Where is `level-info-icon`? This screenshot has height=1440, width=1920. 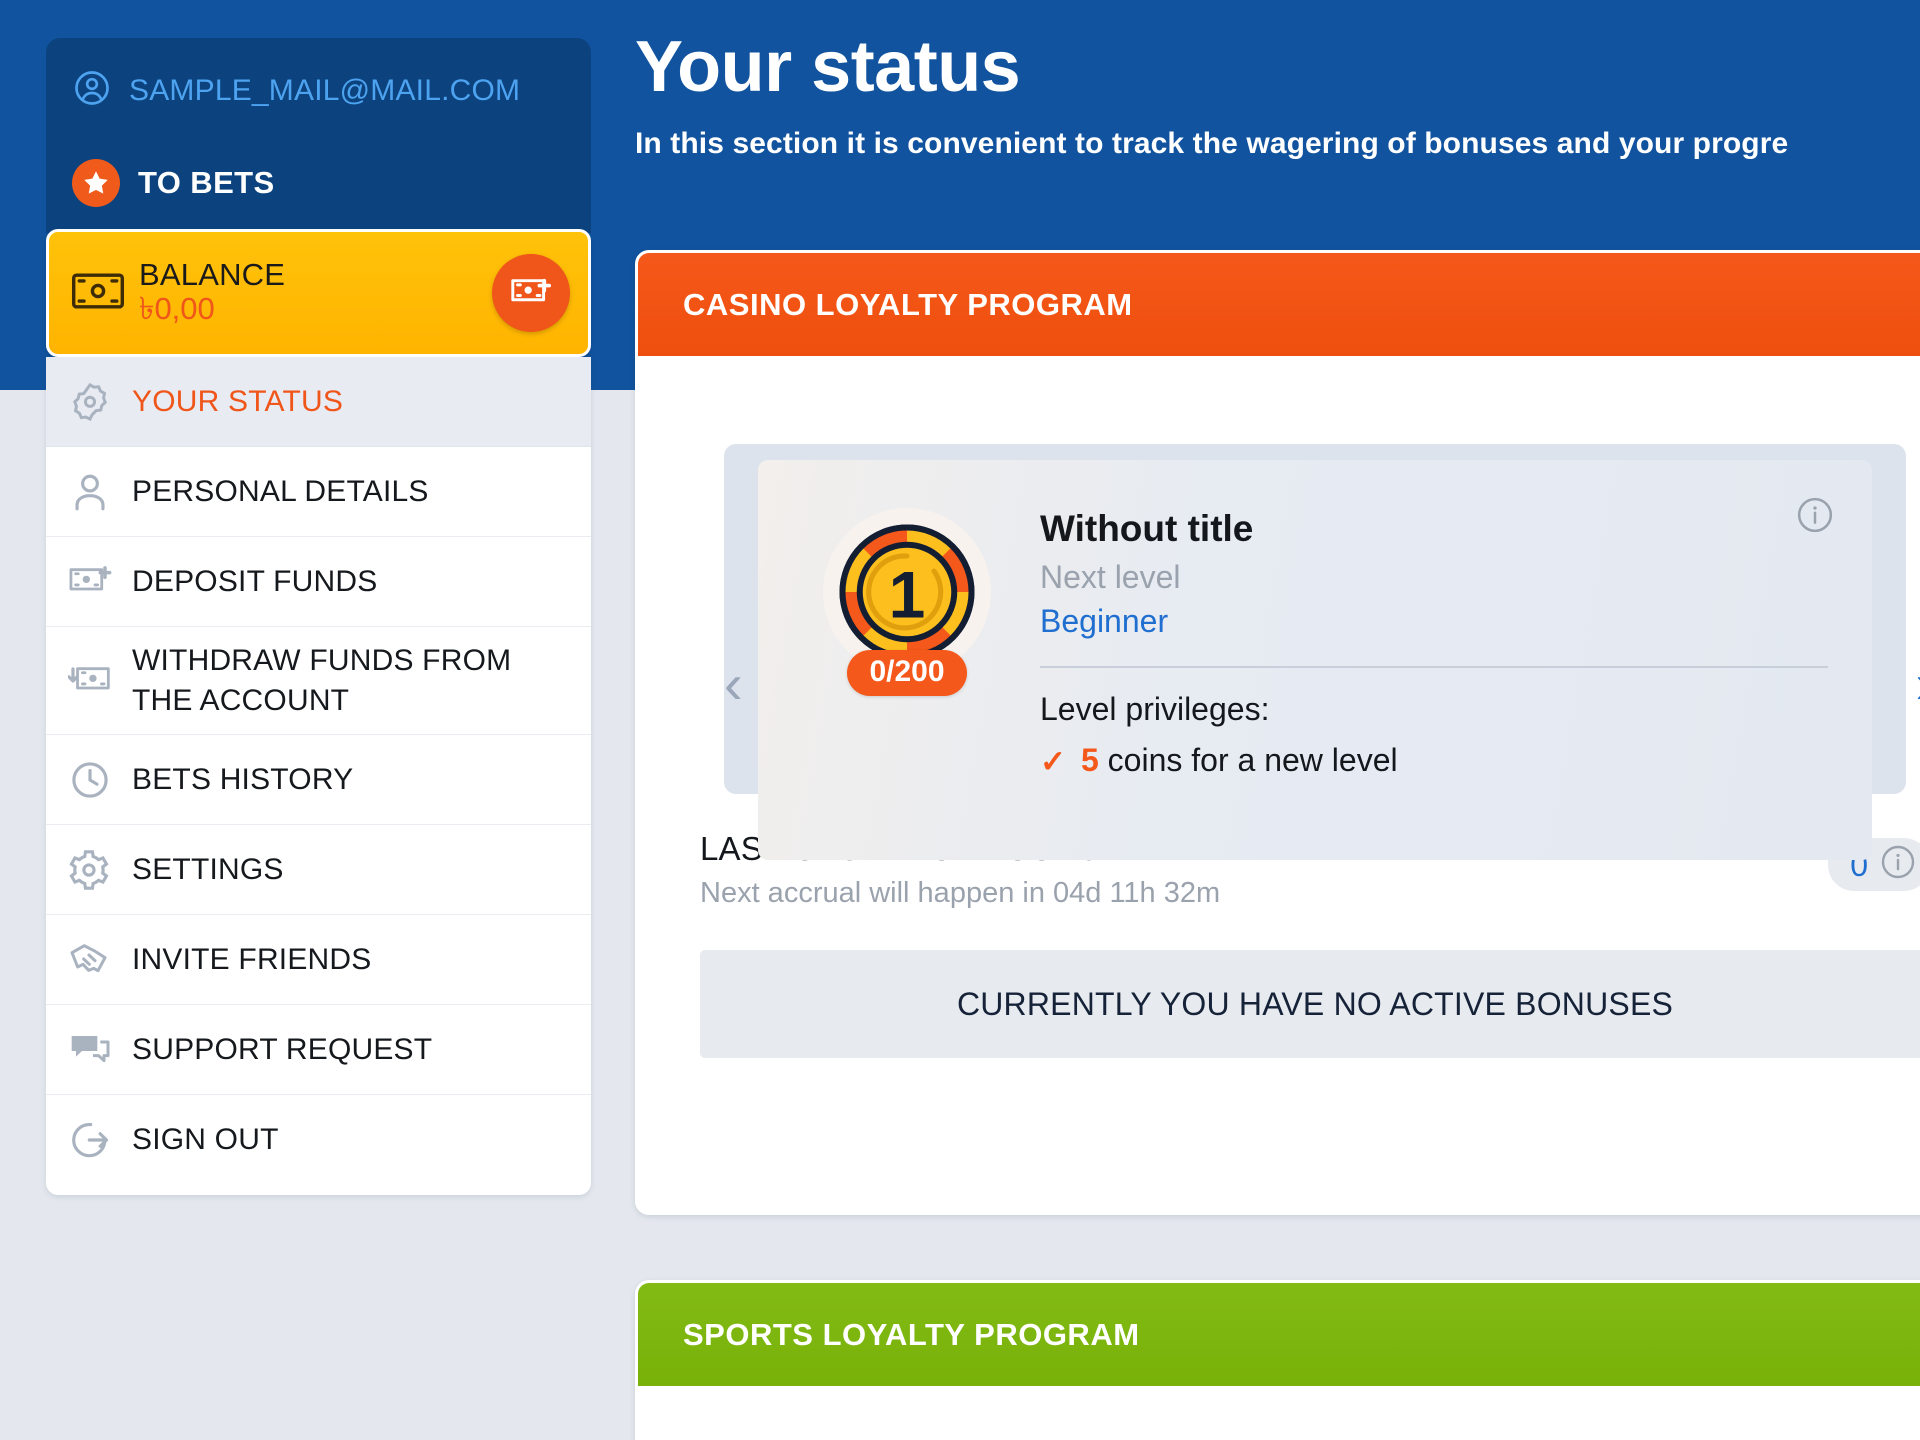
level-info-icon is located at coordinates (1815, 517).